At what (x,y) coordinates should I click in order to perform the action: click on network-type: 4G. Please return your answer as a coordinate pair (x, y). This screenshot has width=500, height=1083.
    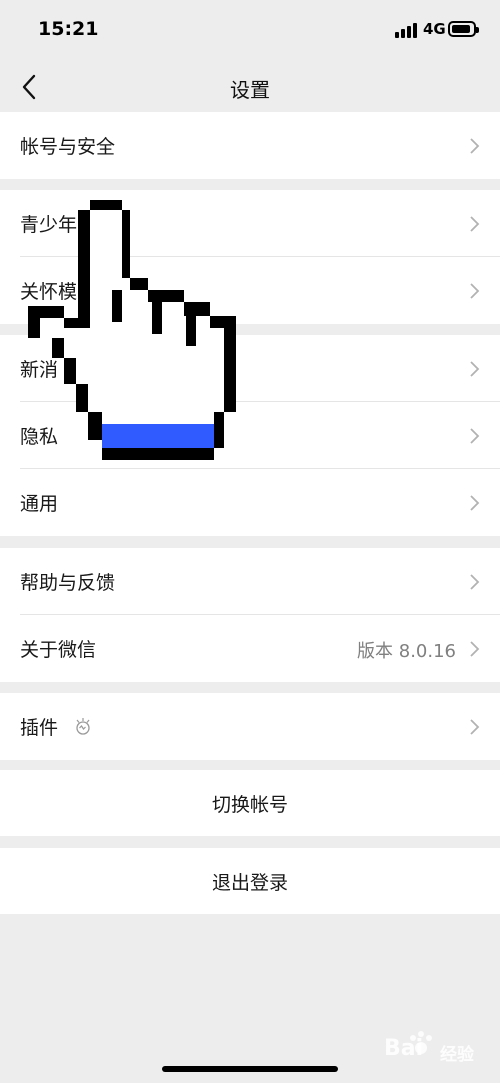
    Looking at the image, I should click on (434, 29).